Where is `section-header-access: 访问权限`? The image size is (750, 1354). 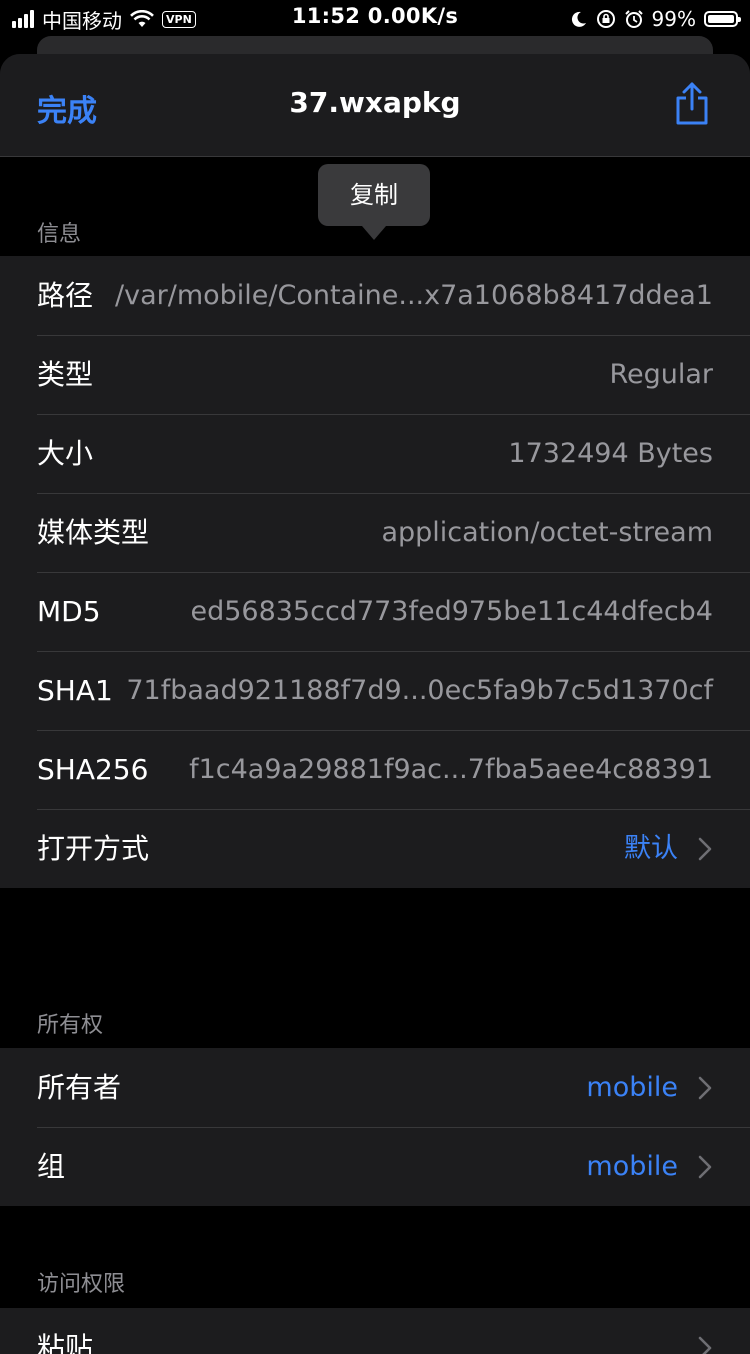 section-header-access: 访问权限 is located at coordinates (81, 1284).